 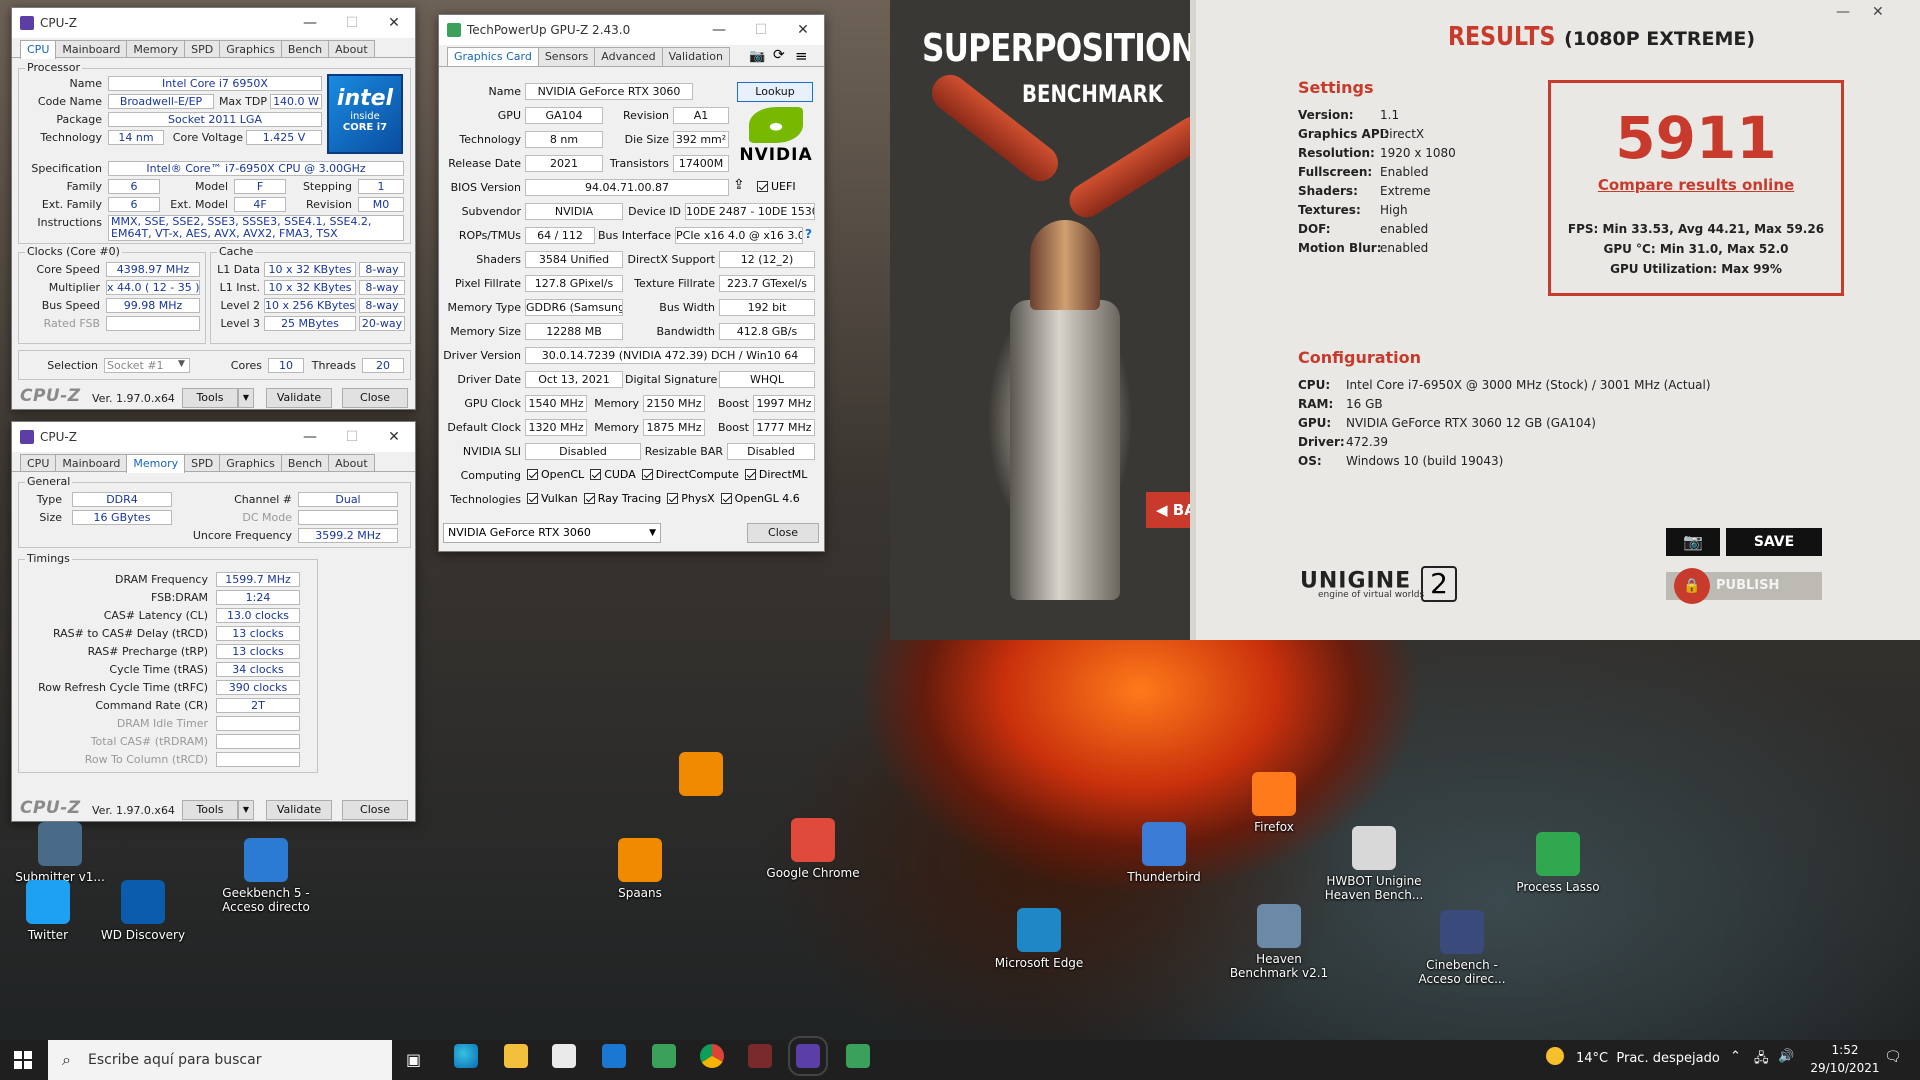 What do you see at coordinates (760, 498) in the screenshot?
I see `opengl-checkbox: OpenGL 4.6` at bounding box center [760, 498].